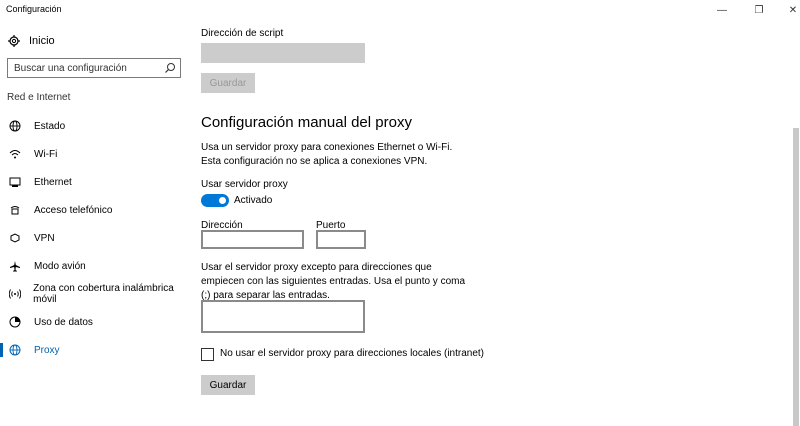 This screenshot has width=800, height=426. I want to click on use-proxy-label: Usar servidor proxy, so click(244, 184).